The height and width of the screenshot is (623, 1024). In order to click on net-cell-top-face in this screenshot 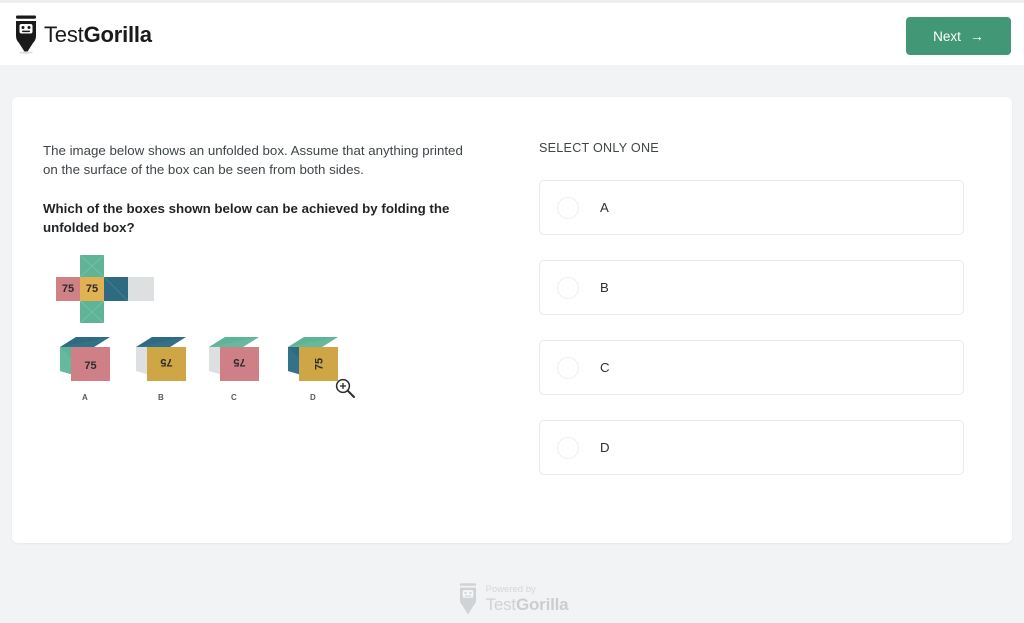, I will do `click(92, 266)`.